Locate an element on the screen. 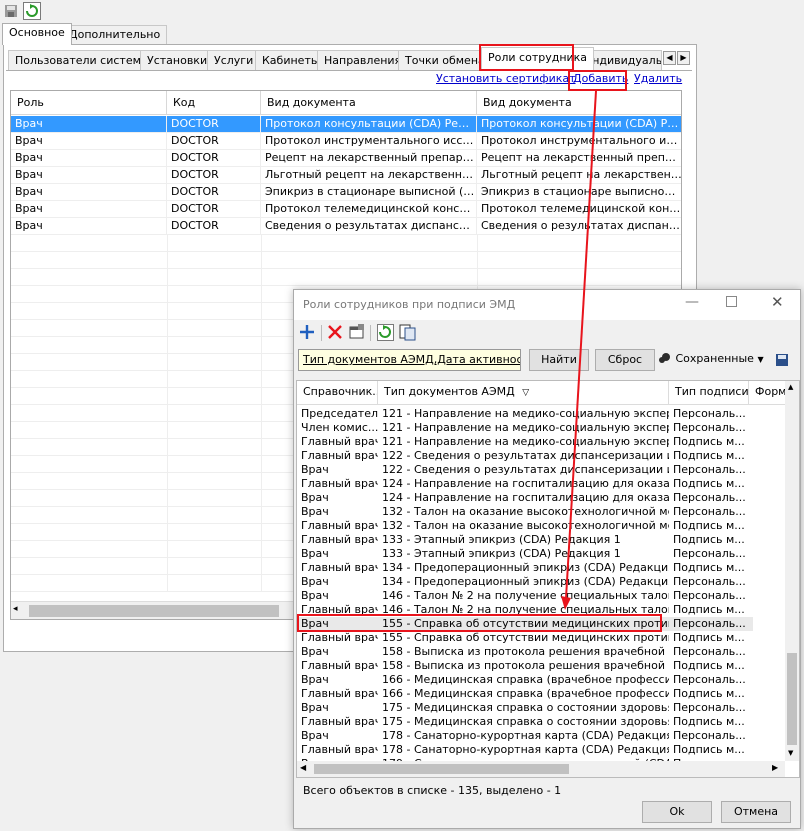 Image resolution: width=804 pixels, height=831 pixels. list-cell-a: Врач is located at coordinates (315, 553).